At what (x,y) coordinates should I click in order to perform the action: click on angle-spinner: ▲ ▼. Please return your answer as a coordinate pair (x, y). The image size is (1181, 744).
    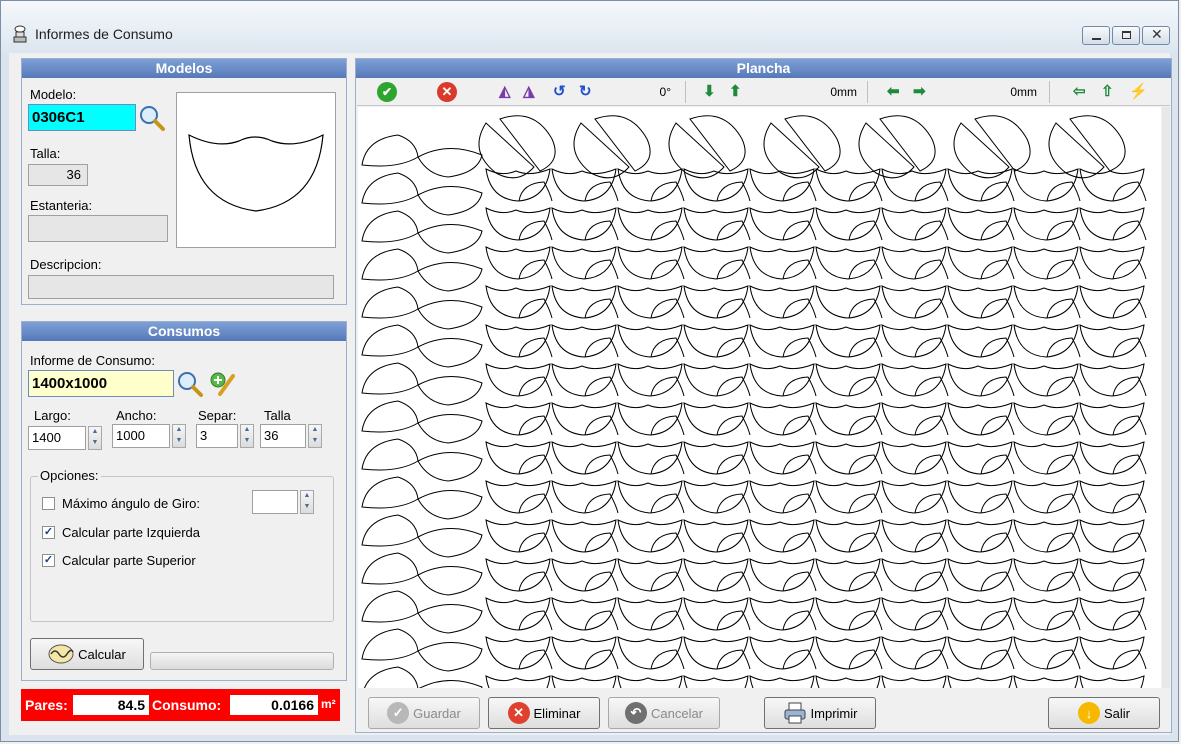
    Looking at the image, I should click on (307, 502).